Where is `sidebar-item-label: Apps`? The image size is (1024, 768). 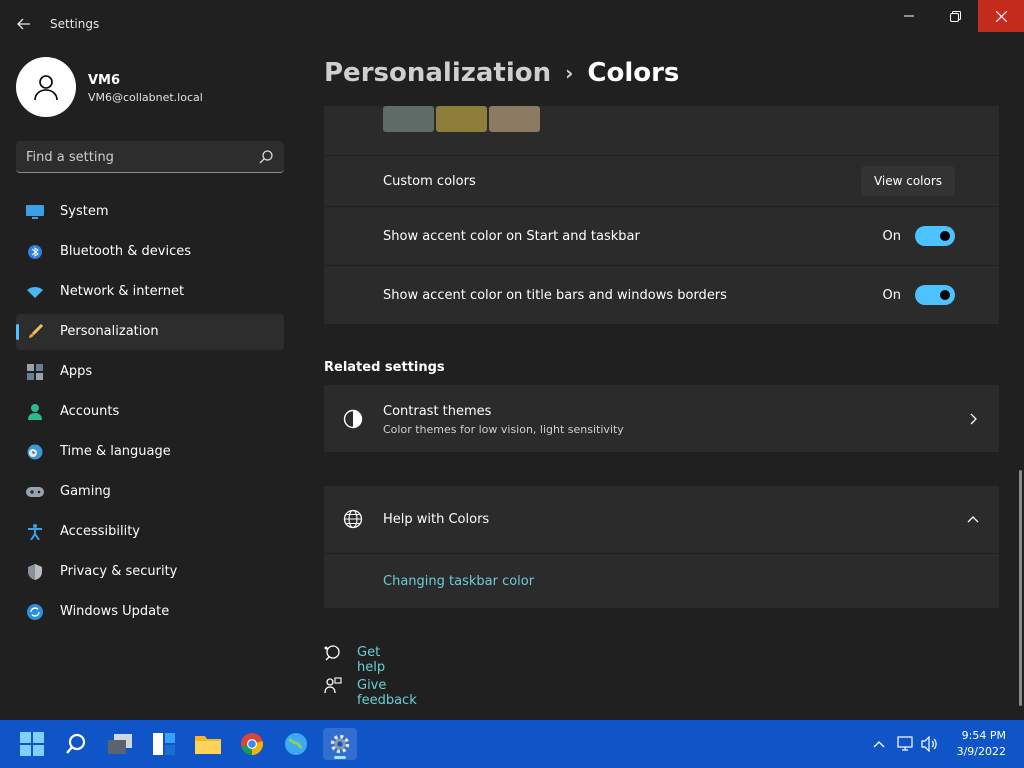 sidebar-item-label: Apps is located at coordinates (76, 371).